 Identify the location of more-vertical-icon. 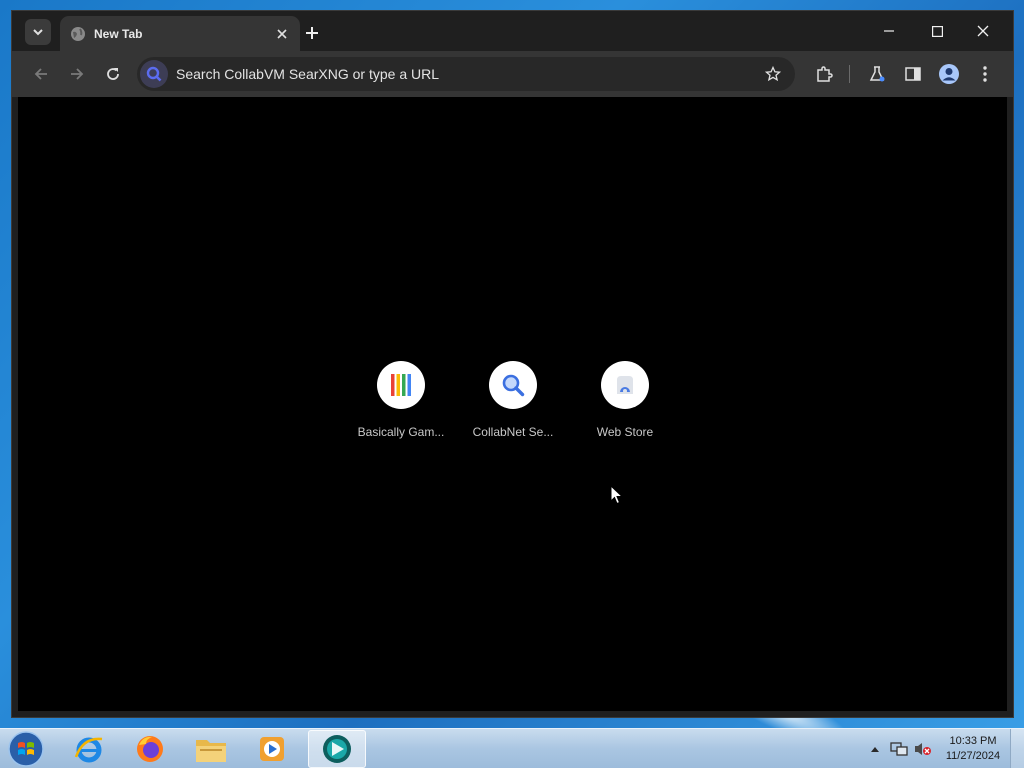
(985, 74).